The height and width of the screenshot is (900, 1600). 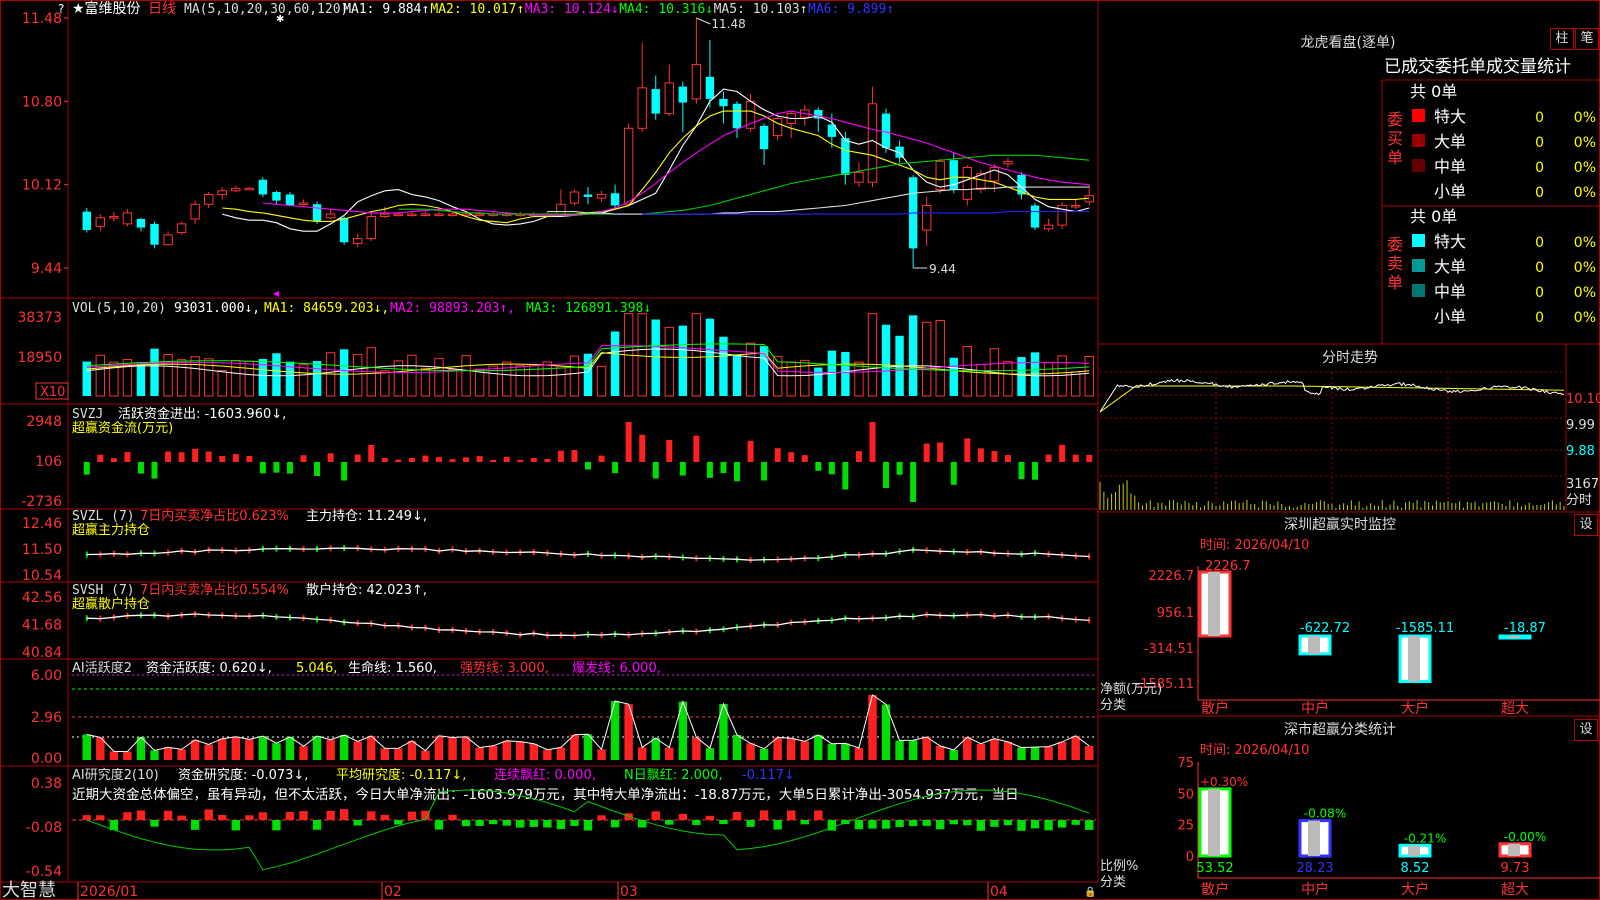 What do you see at coordinates (1562, 39) in the screenshot?
I see `column-mode-button: 柱` at bounding box center [1562, 39].